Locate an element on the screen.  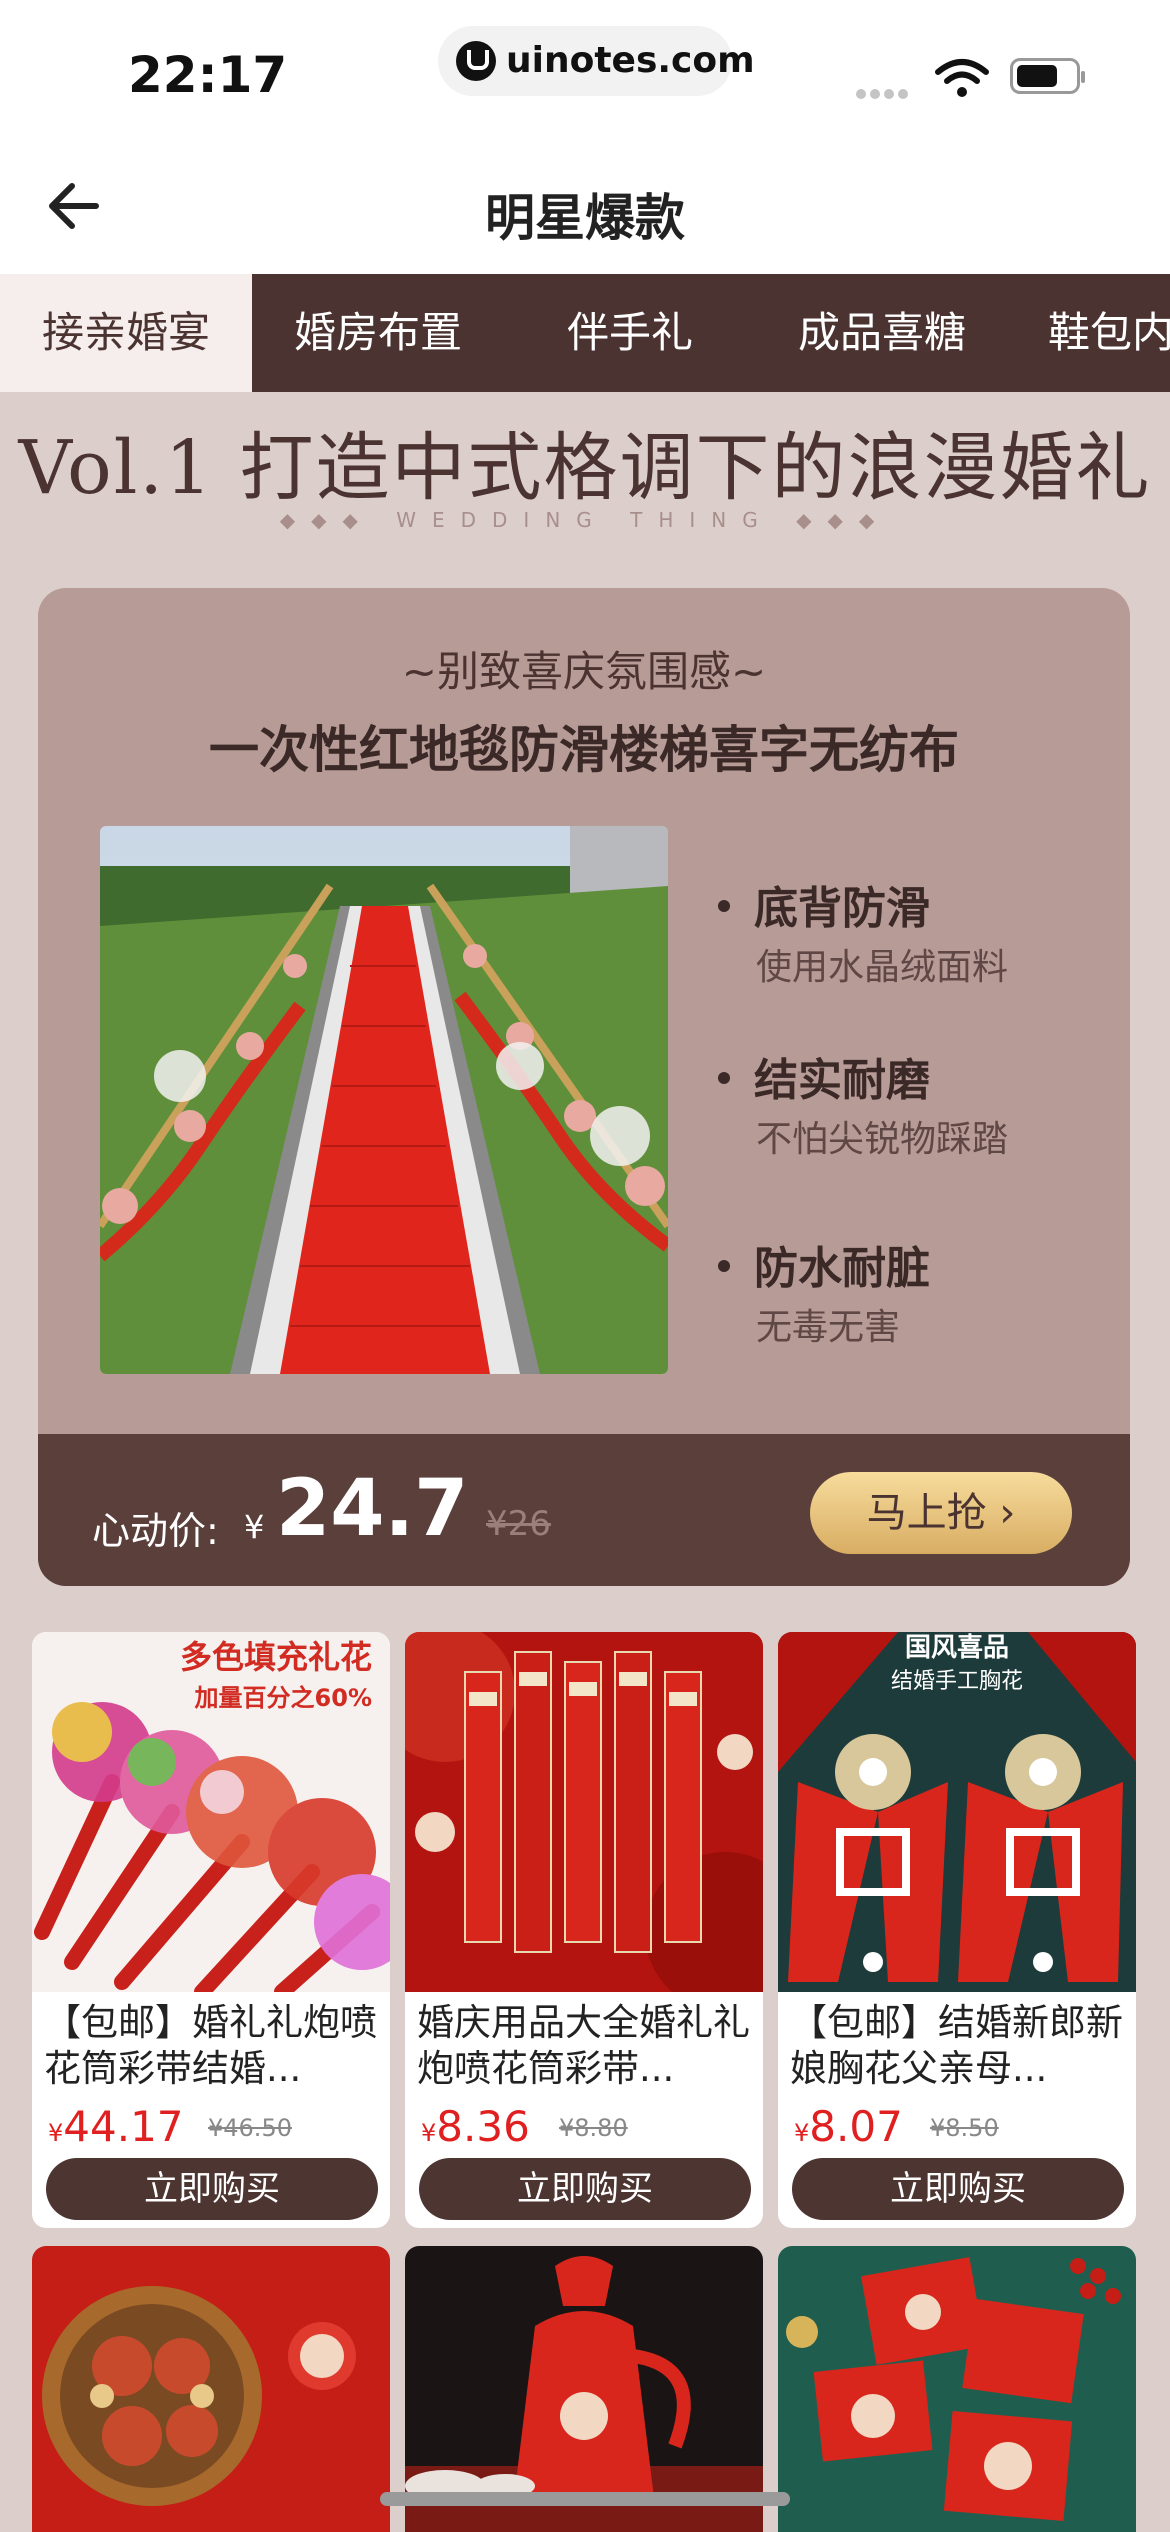
url-pill: uinotes.com is located at coordinates (596, 61).